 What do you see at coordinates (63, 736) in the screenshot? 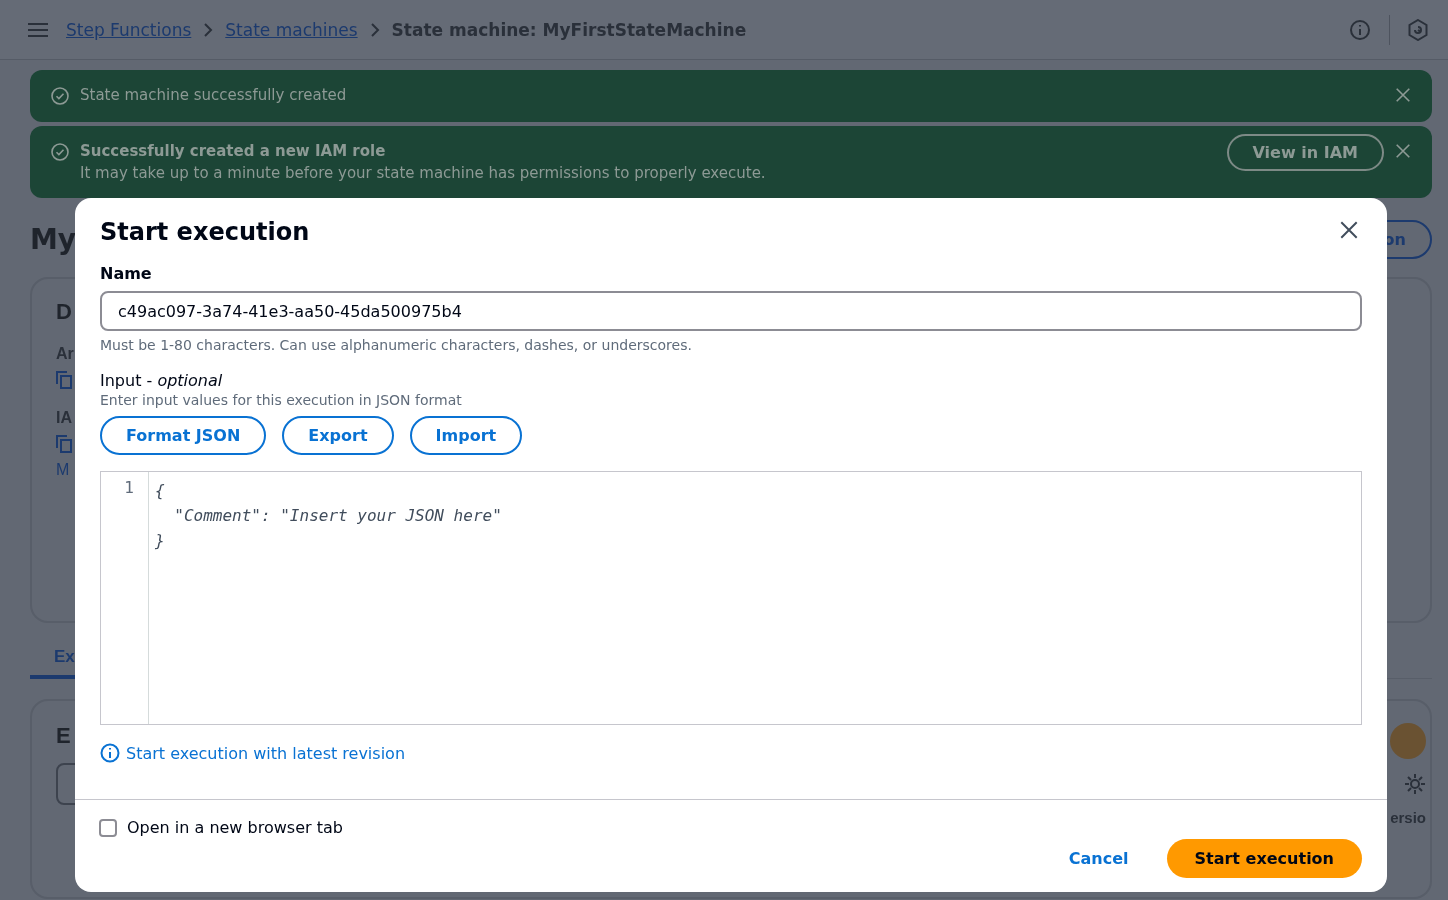
I see `card-heading: E` at bounding box center [63, 736].